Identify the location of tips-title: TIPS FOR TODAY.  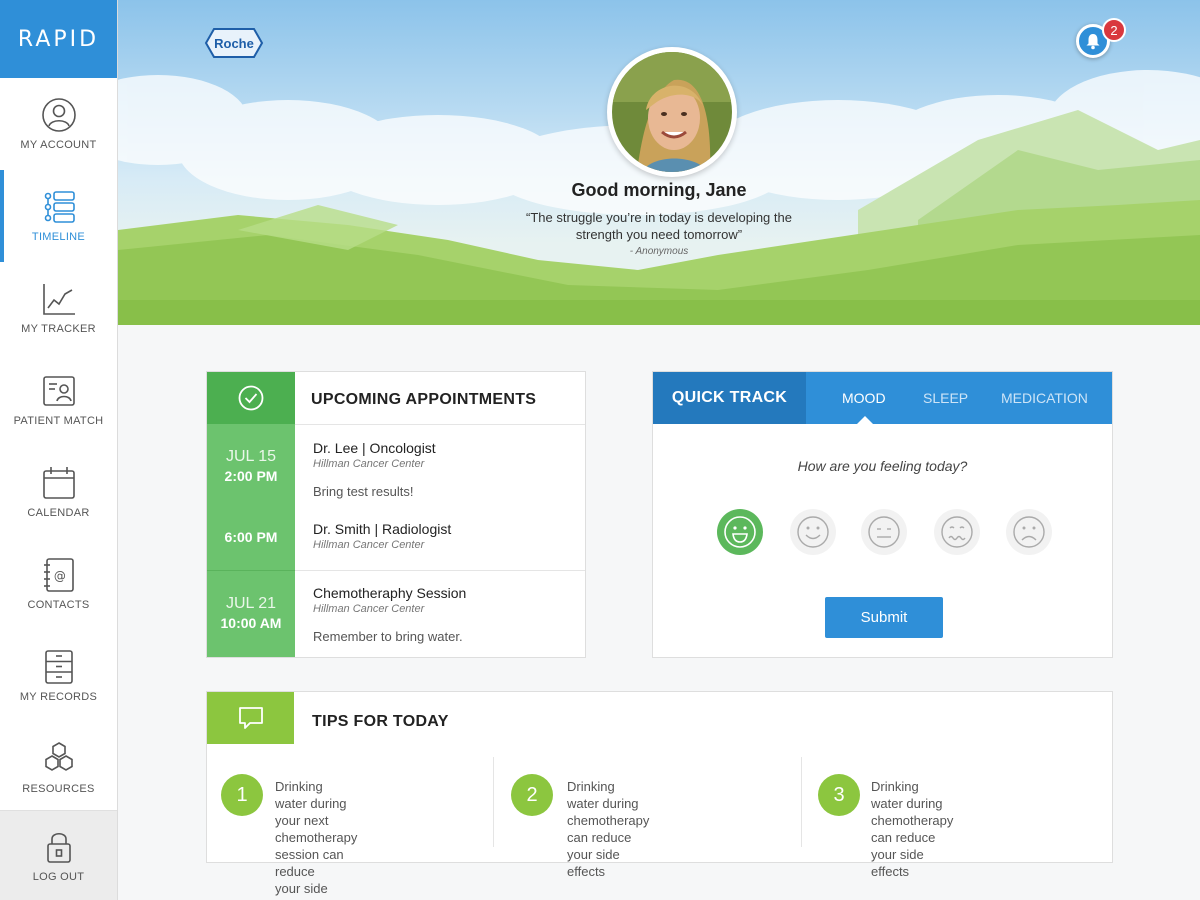
(380, 721).